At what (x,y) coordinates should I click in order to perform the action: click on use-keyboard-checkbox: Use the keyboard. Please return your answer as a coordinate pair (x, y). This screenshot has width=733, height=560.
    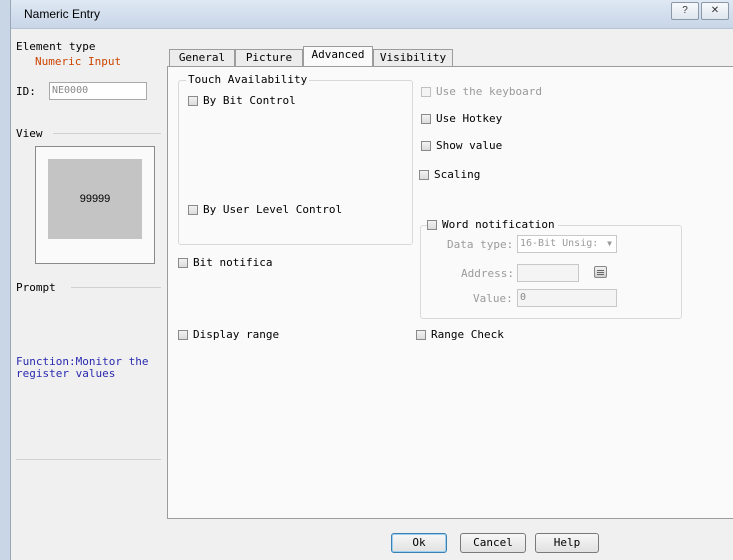
    Looking at the image, I should click on (481, 91).